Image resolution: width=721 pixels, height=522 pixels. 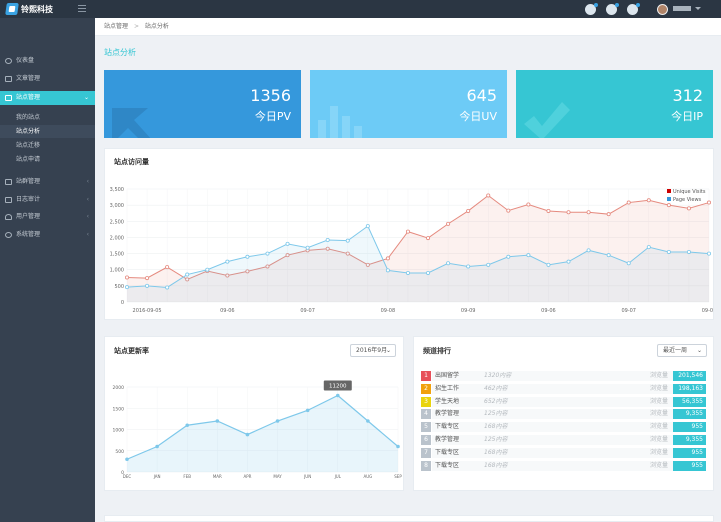 What do you see at coordinates (117, 222) in the screenshot?
I see `y-tick-label: 2,500` at bounding box center [117, 222].